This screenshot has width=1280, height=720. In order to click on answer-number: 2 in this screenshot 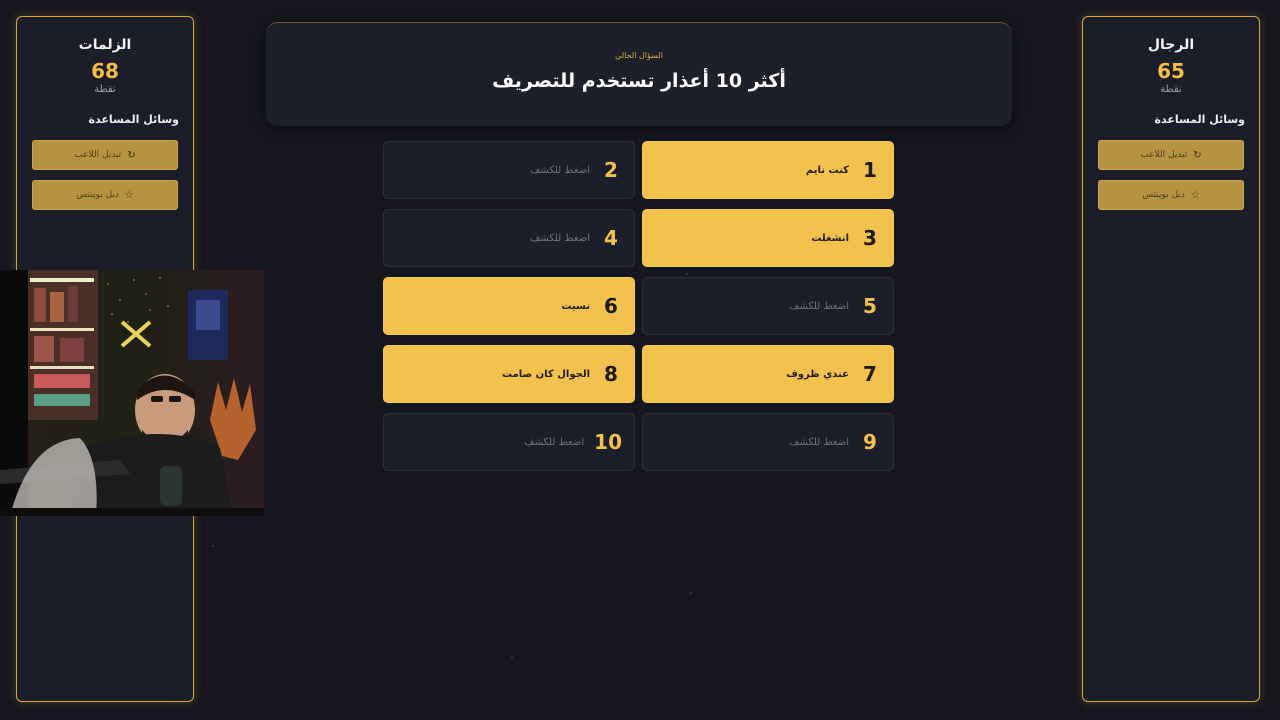, I will do `click(611, 170)`.